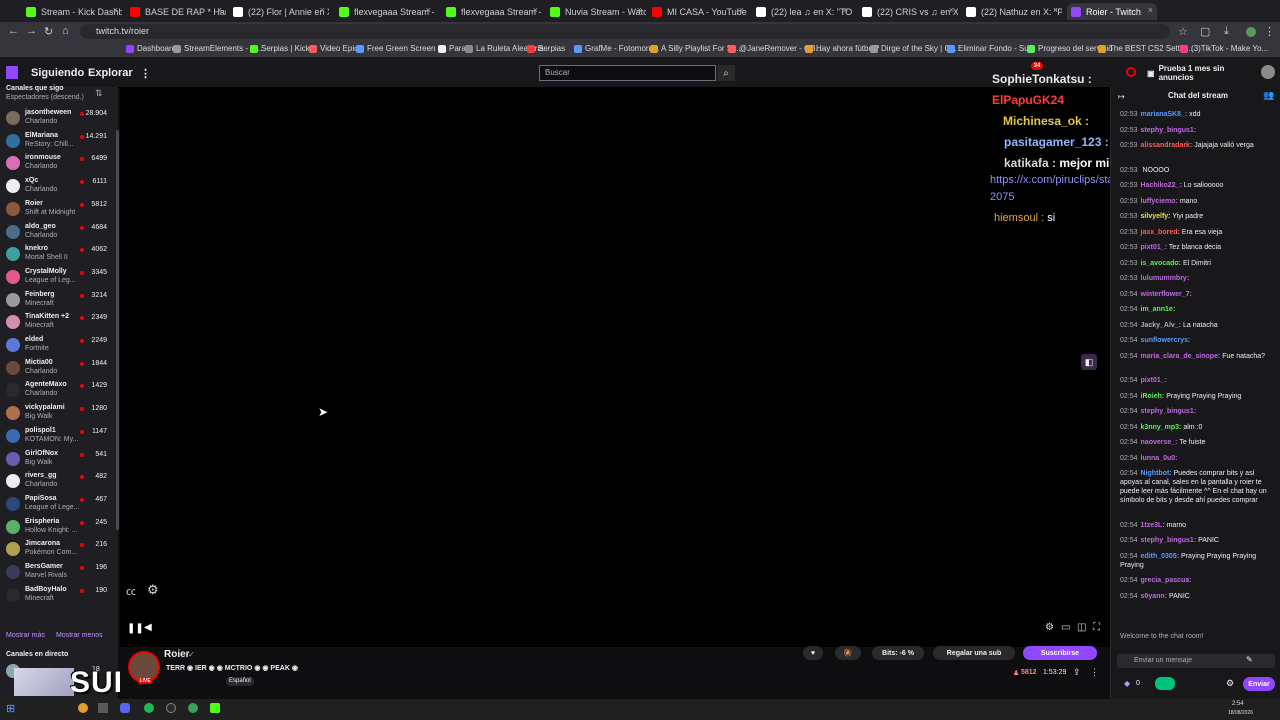 The height and width of the screenshot is (720, 1280). Describe the element at coordinates (1060, 653) in the screenshot. I see `subscribe-button: Suscribirse` at that location.